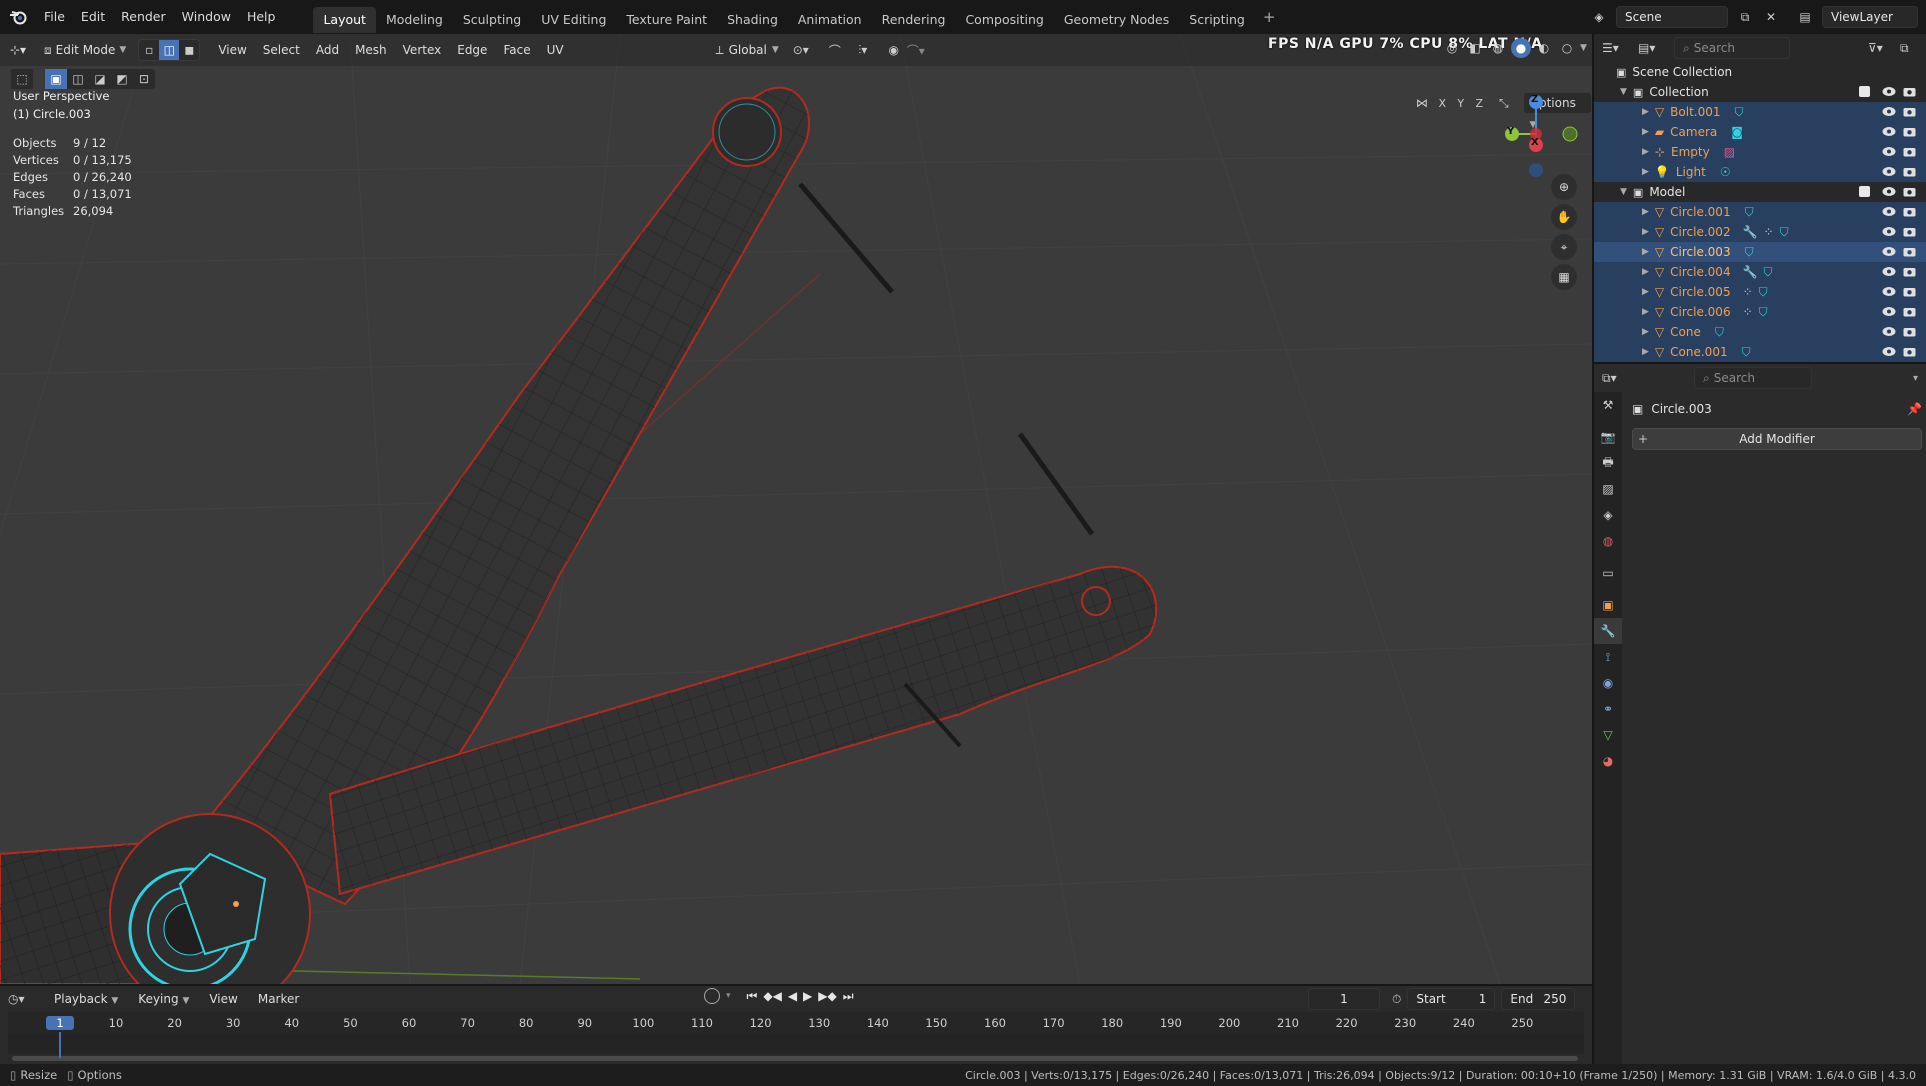  I want to click on xray-icon: ◧, so click(1475, 48).